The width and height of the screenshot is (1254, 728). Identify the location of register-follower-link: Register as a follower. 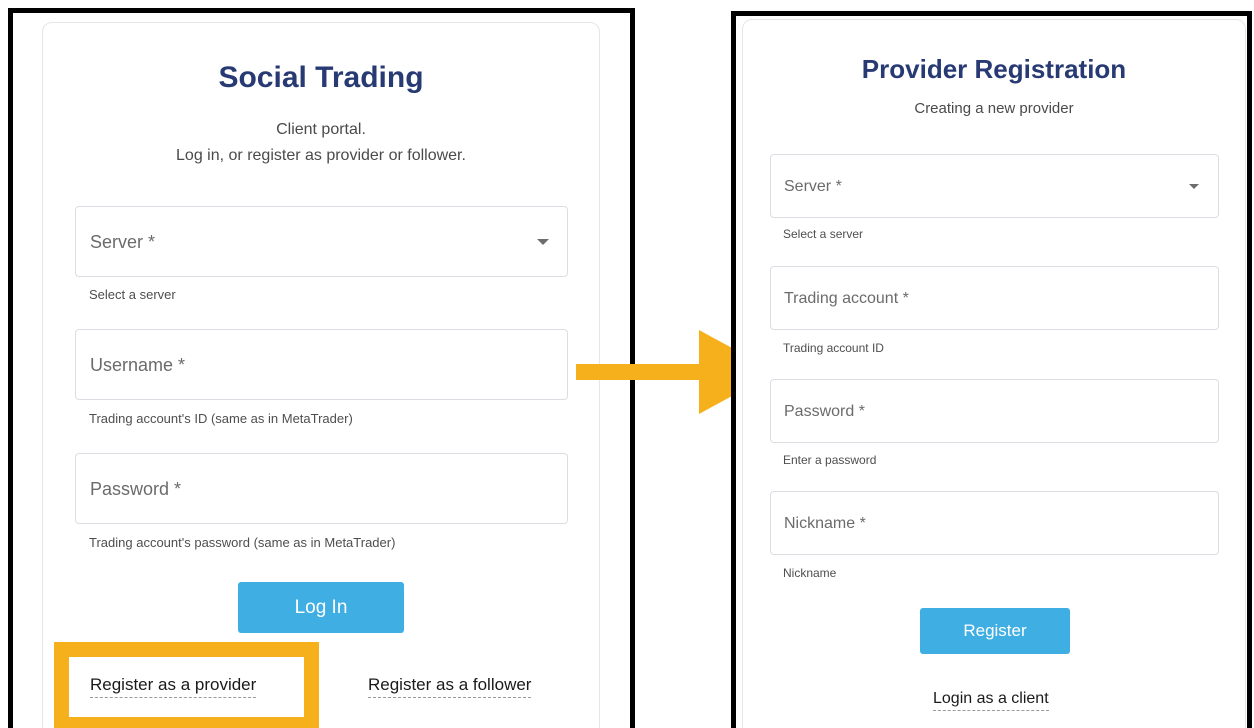
(450, 686).